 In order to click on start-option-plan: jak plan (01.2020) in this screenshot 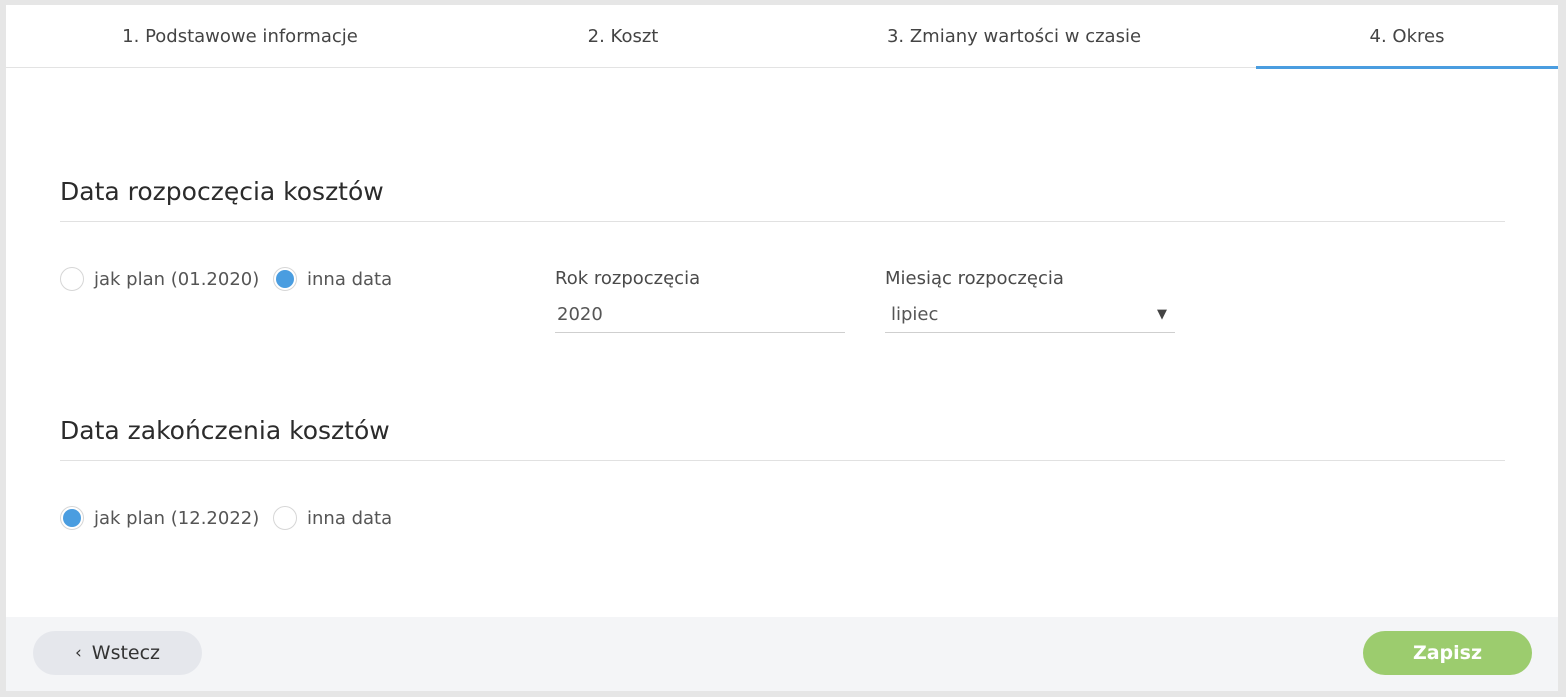, I will do `click(159, 279)`.